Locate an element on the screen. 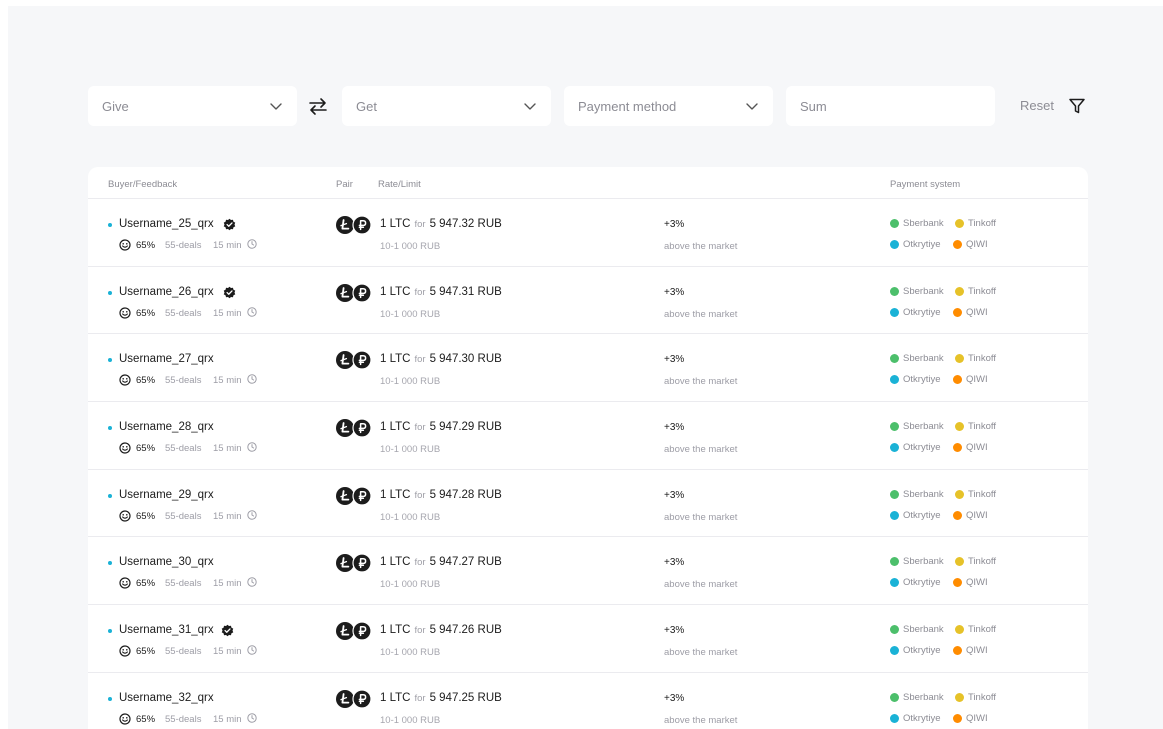 The height and width of the screenshot is (729, 1163). get-select-label: Get is located at coordinates (366, 106).